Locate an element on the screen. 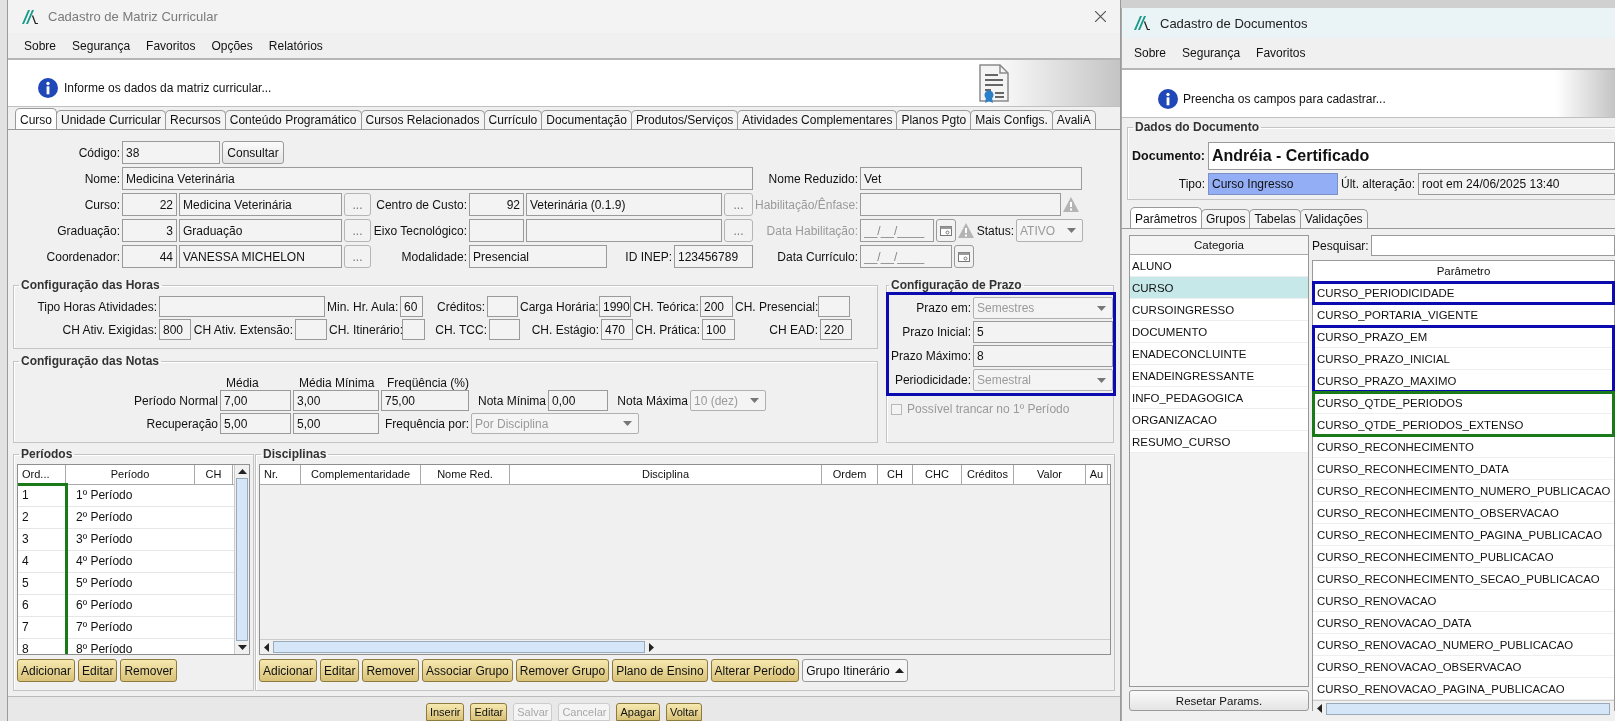 This screenshot has height=721, width=1615. list-item: CURSOINGRESSO is located at coordinates (1219, 310).